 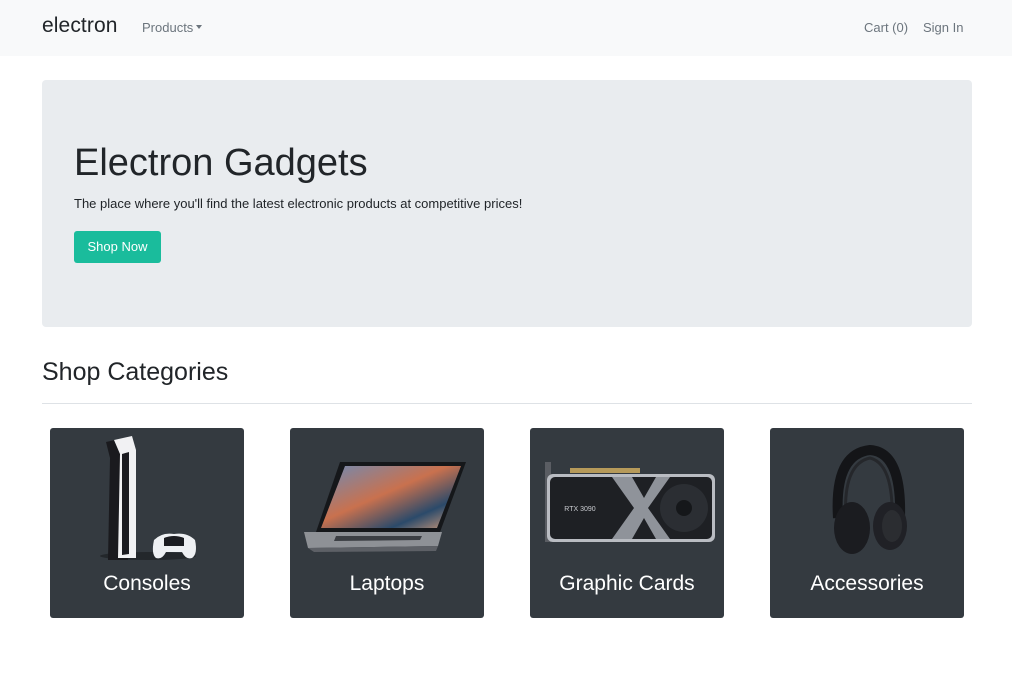 I want to click on products-label: Products, so click(x=168, y=27).